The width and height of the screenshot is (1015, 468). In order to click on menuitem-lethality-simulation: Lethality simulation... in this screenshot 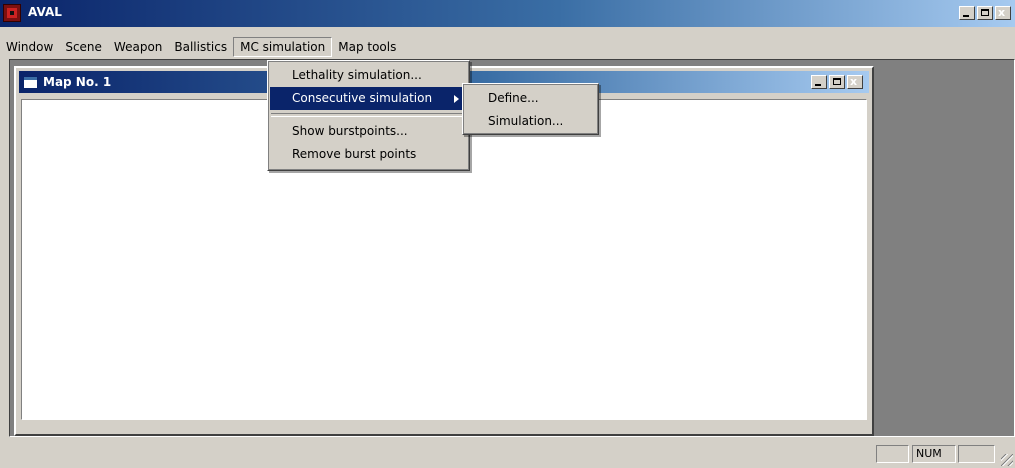, I will do `click(368, 75)`.